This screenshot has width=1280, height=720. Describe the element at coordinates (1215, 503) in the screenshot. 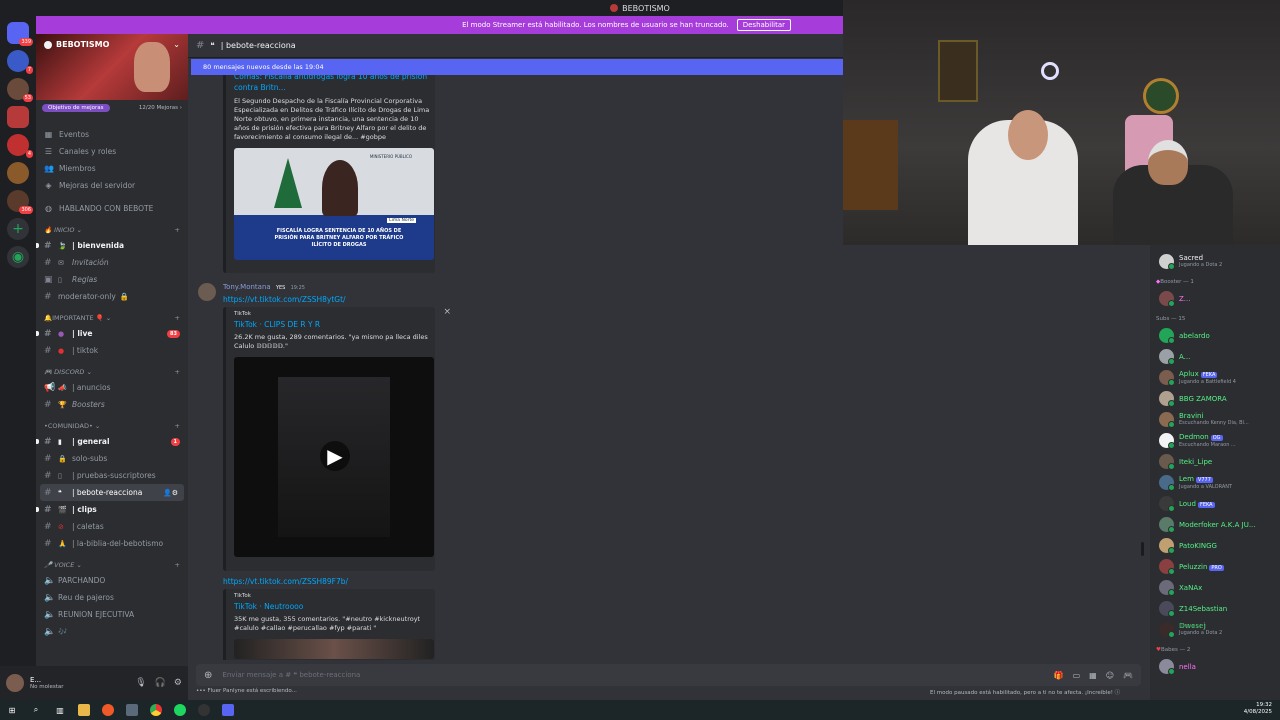

I see `member-item: Loud FEKA` at that location.